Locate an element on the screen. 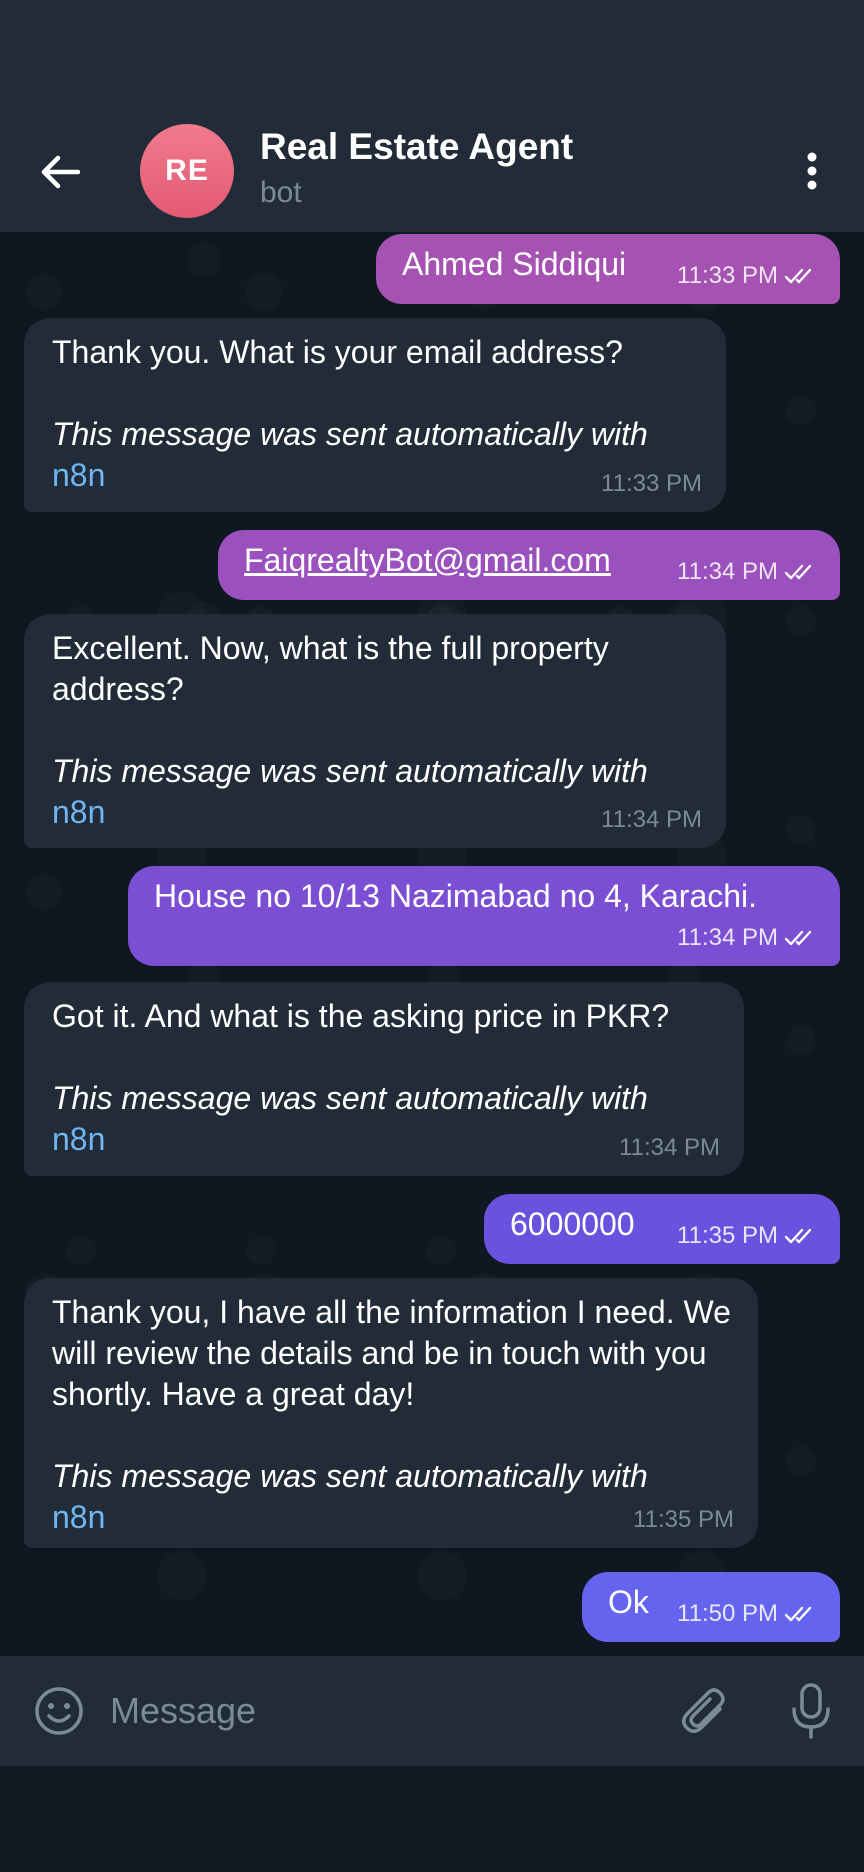  outgoing-message: Ahmed Siddiqui 11:33 PM is located at coordinates (608, 269).